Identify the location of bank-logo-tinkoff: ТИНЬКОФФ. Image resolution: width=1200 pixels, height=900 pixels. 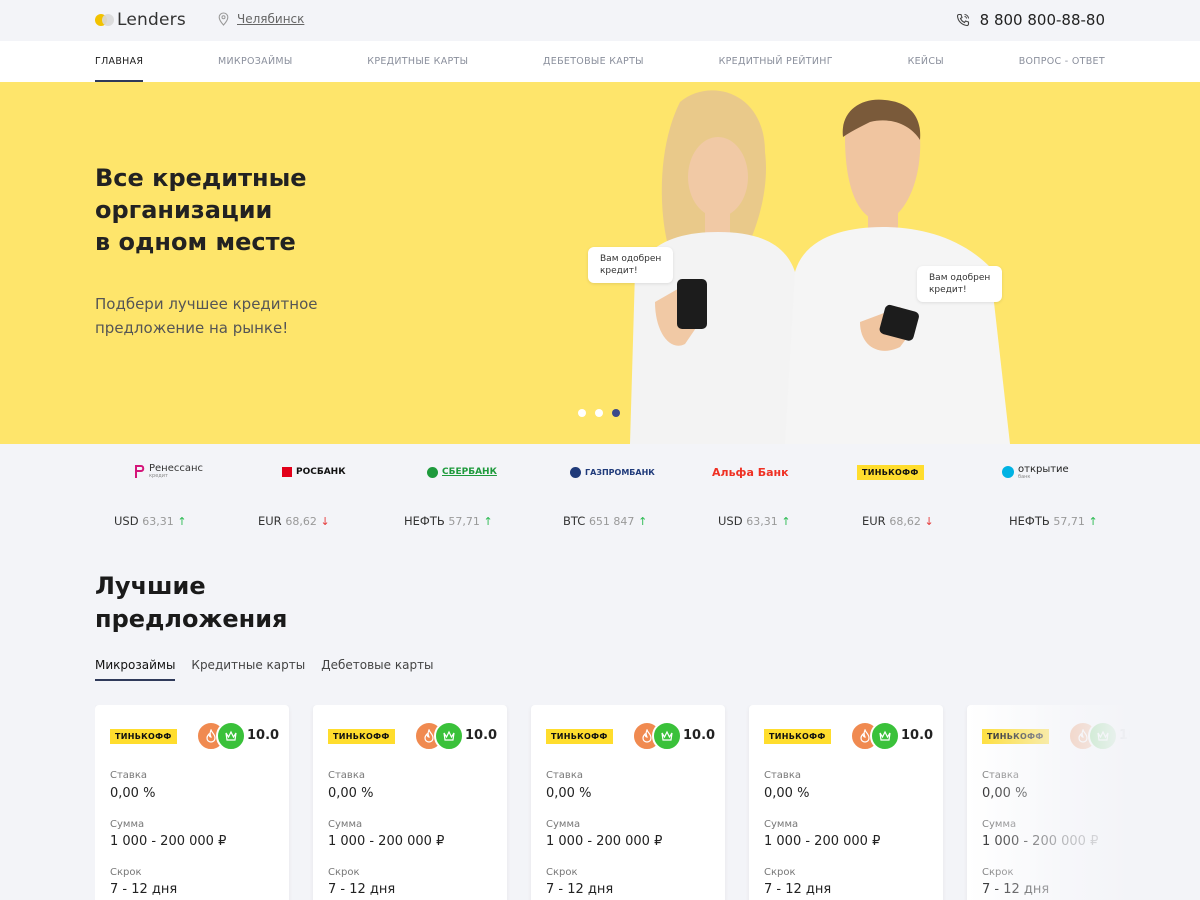
(890, 472).